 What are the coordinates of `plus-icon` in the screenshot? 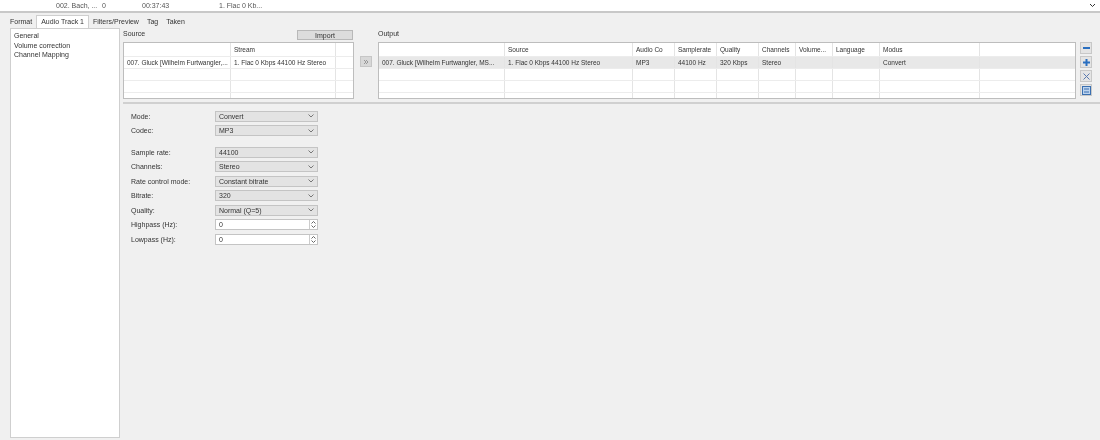 It's located at (1086, 62).